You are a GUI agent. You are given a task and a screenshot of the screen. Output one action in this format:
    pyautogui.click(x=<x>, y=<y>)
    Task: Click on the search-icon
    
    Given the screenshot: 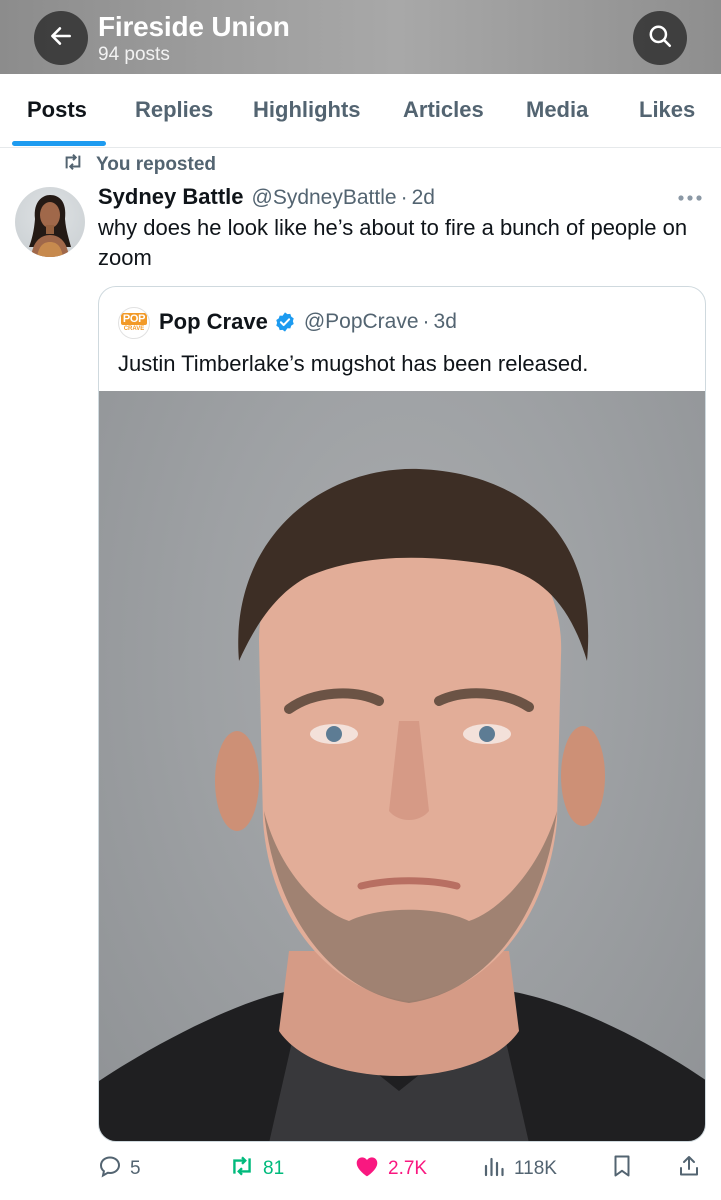 What is the action you would take?
    pyautogui.click(x=660, y=38)
    